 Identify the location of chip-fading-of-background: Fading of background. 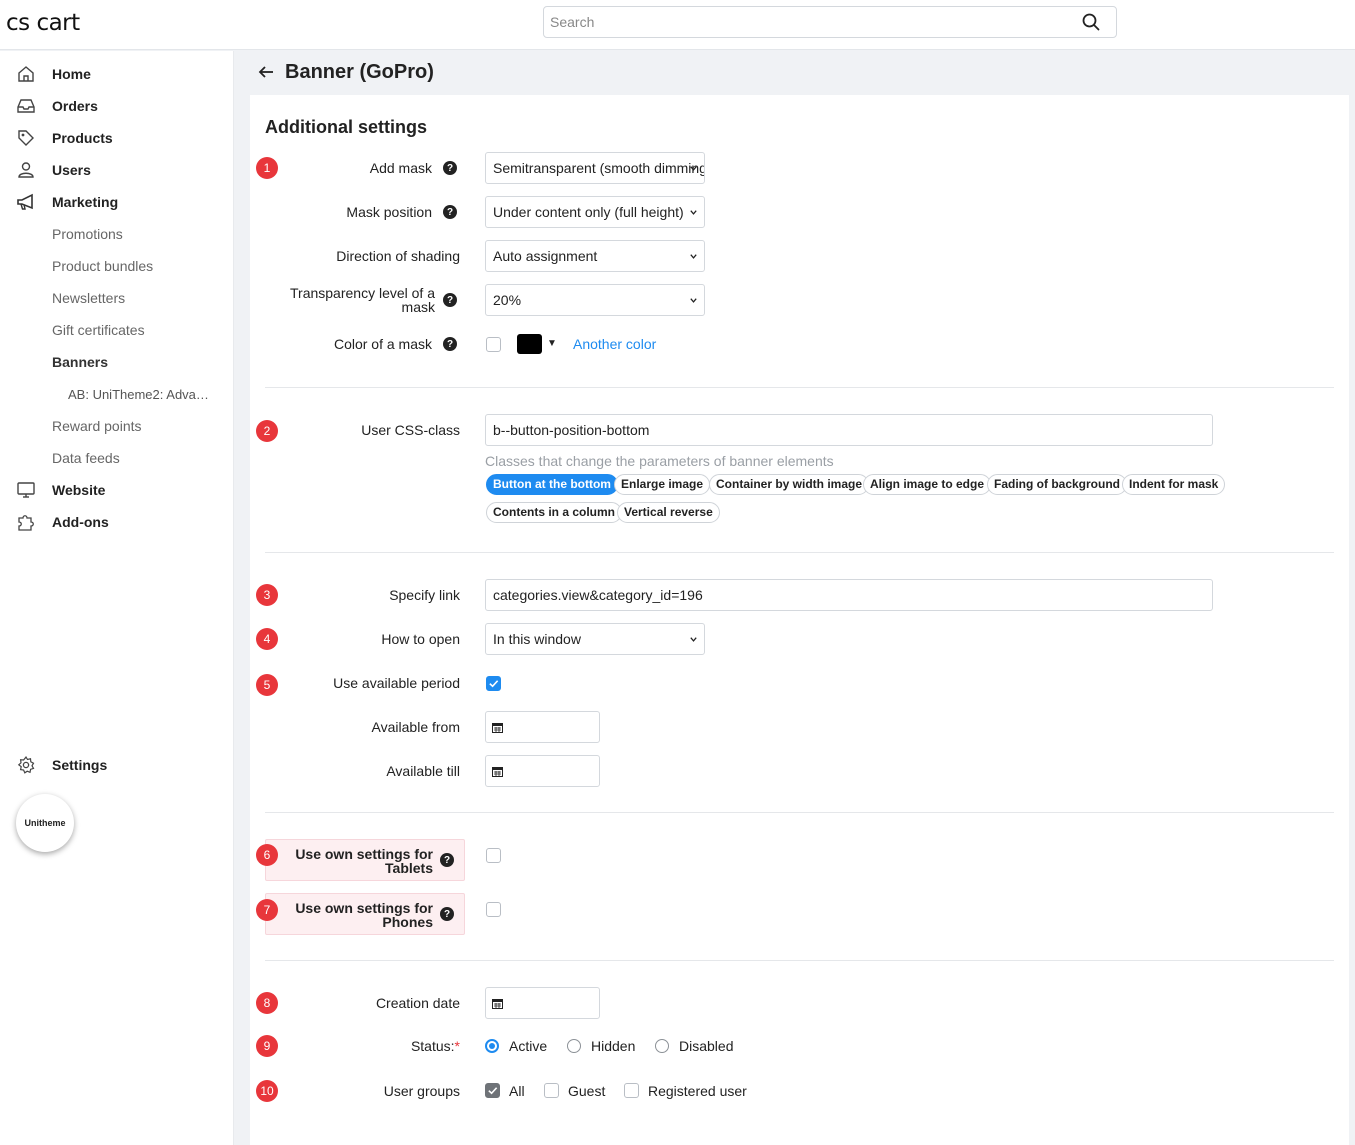
(1057, 484).